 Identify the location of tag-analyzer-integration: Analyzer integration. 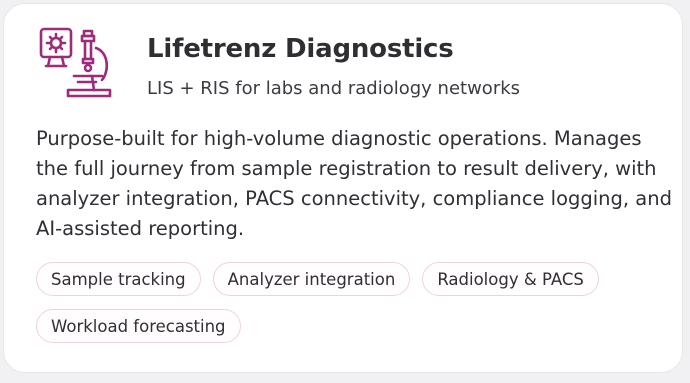
(311, 279).